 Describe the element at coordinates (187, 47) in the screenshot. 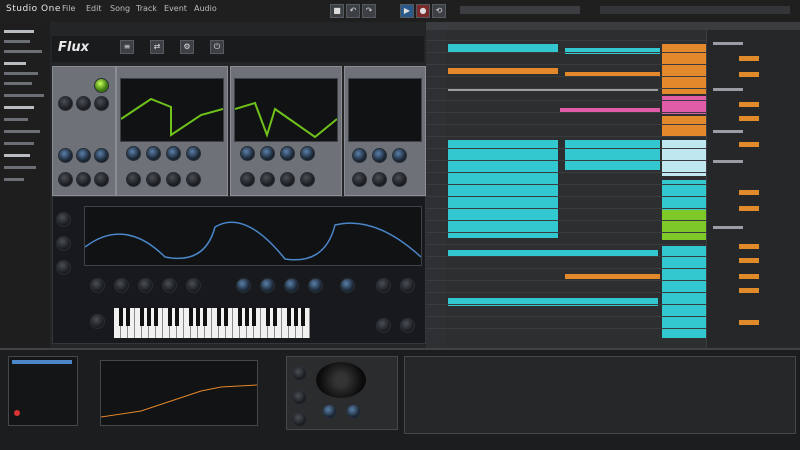

I see `settings-icon: ⚙` at that location.